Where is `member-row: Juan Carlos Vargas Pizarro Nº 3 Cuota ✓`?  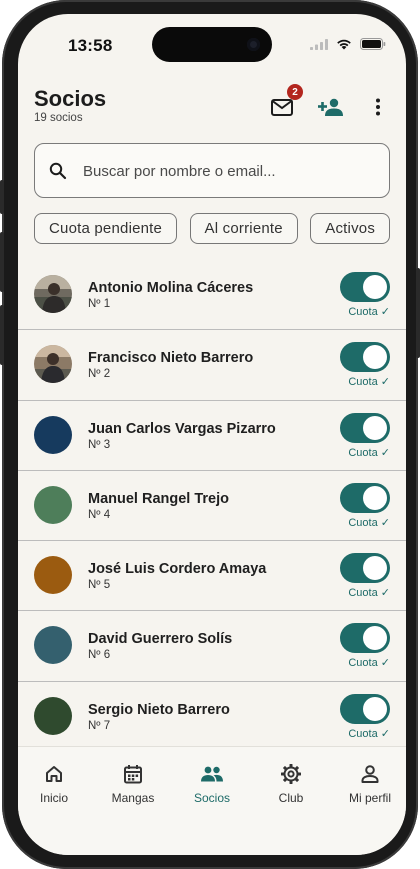 member-row: Juan Carlos Vargas Pizarro Nº 3 Cuota ✓ is located at coordinates (212, 436).